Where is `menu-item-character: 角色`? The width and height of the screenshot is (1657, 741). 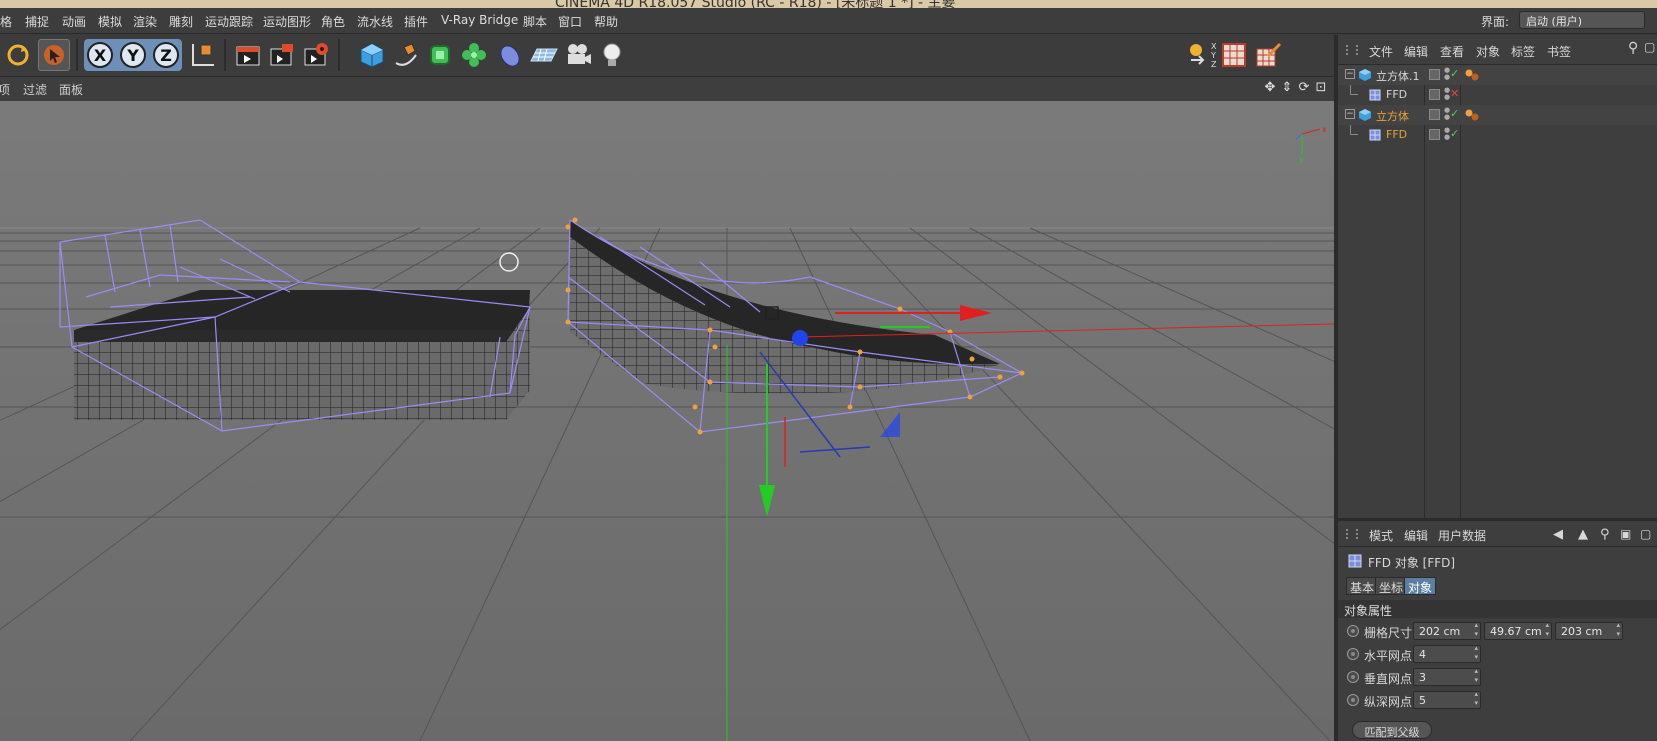
menu-item-character: 角色 is located at coordinates (333, 21).